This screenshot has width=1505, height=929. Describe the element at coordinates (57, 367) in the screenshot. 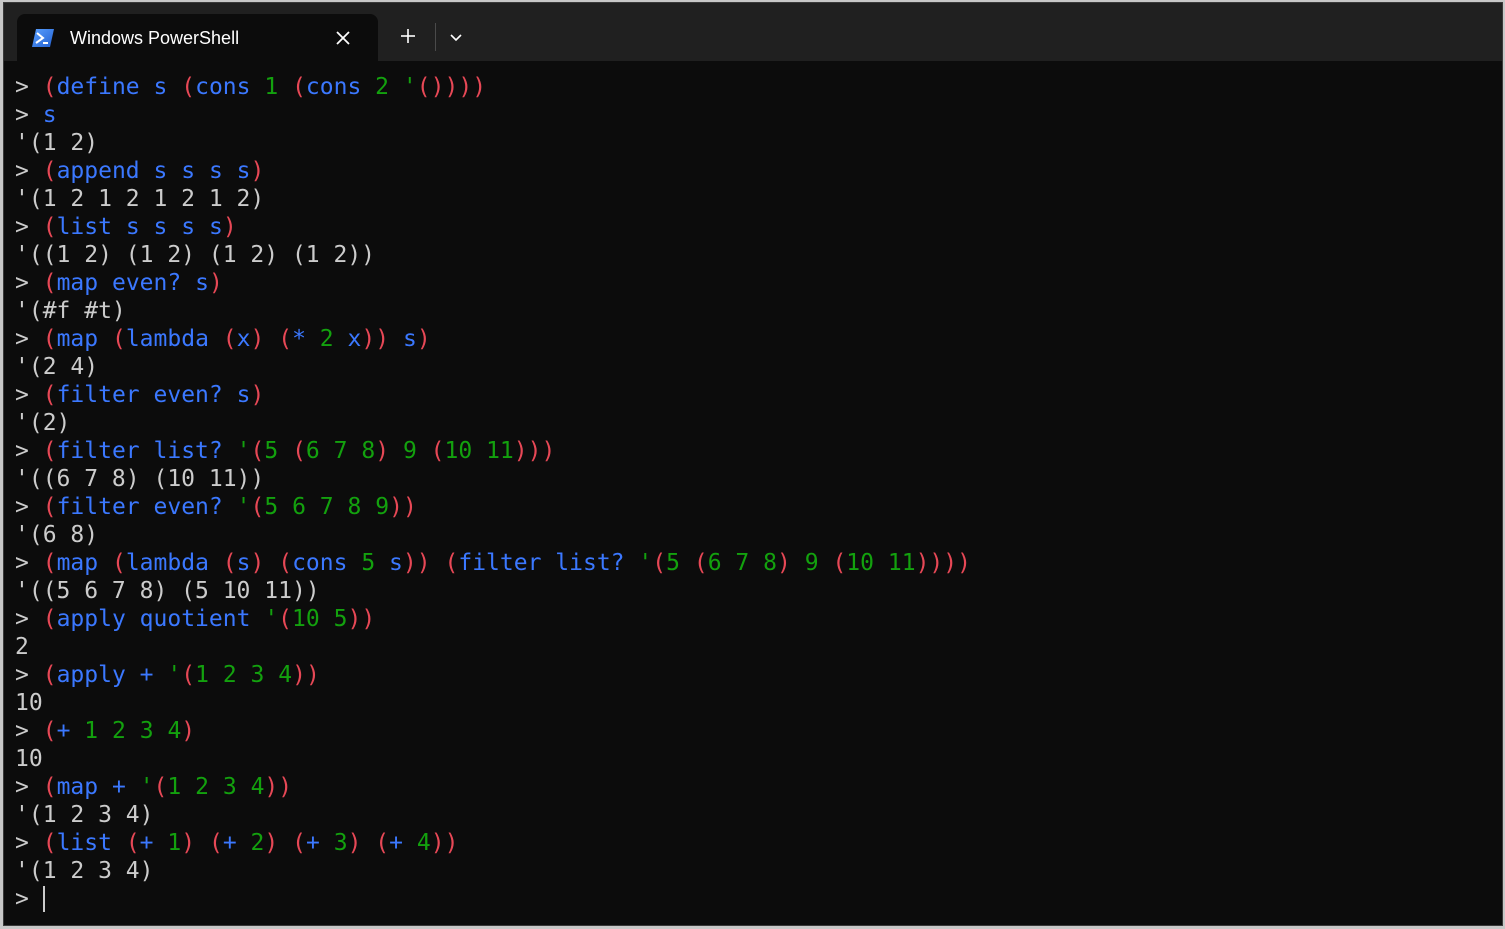

I see `output-text: '(2 4)` at that location.